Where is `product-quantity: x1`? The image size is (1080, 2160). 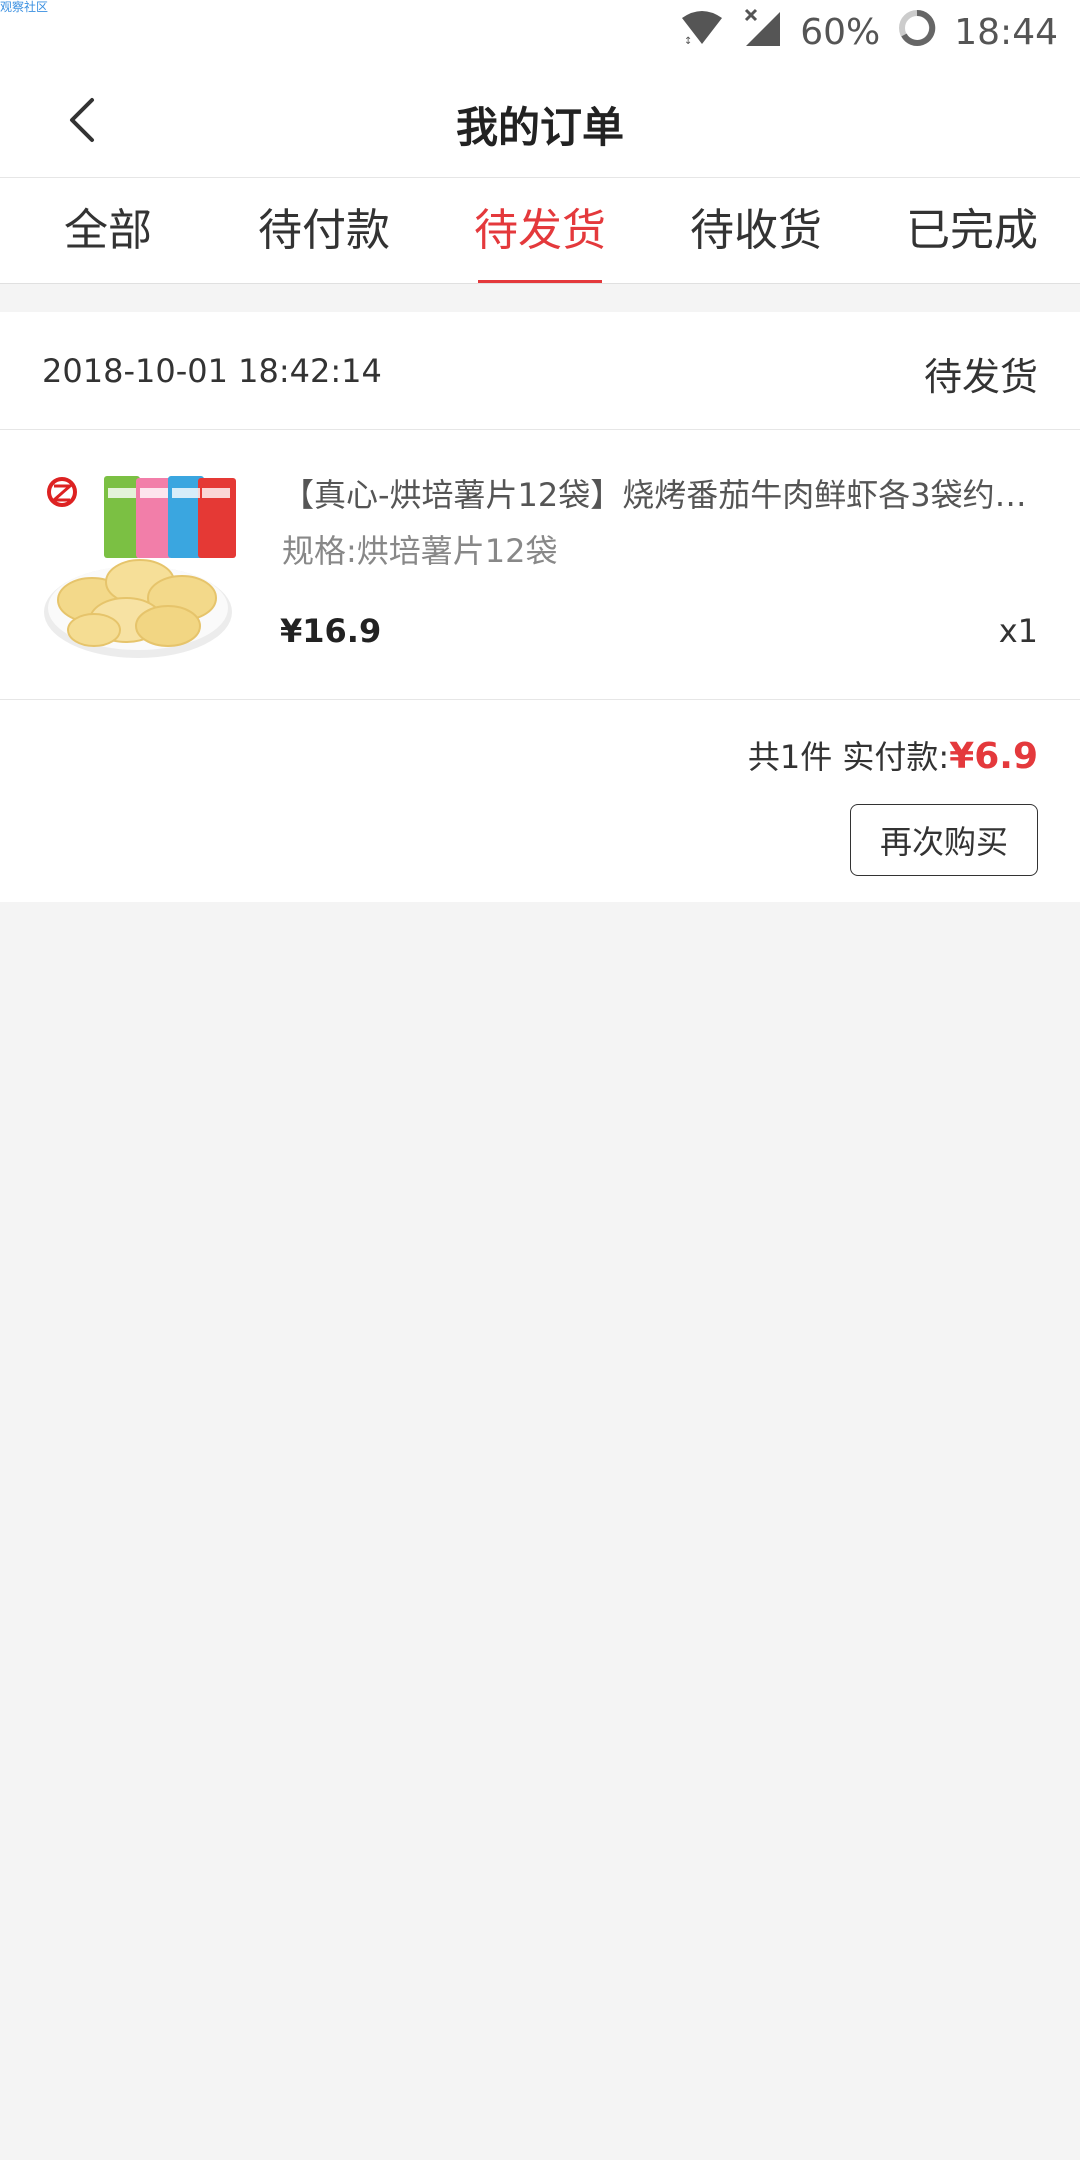 product-quantity: x1 is located at coordinates (1018, 631).